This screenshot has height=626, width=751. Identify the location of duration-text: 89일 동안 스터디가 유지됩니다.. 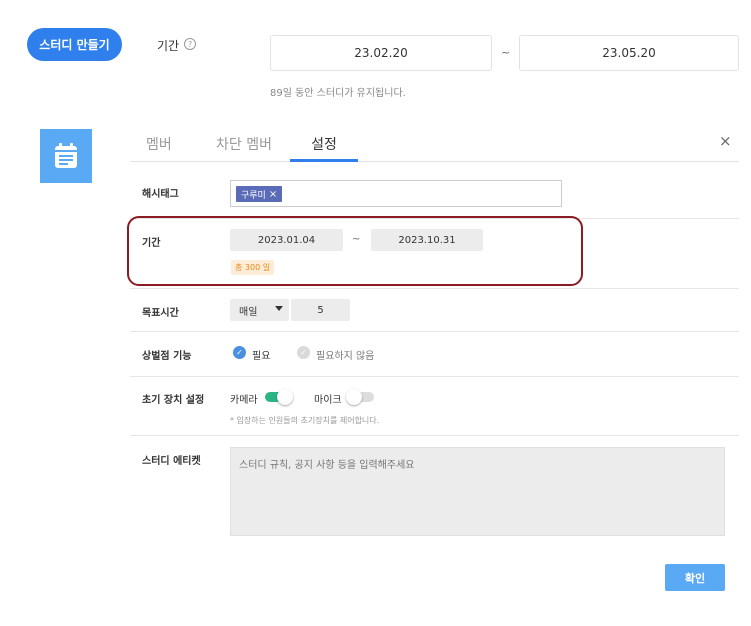
(338, 93).